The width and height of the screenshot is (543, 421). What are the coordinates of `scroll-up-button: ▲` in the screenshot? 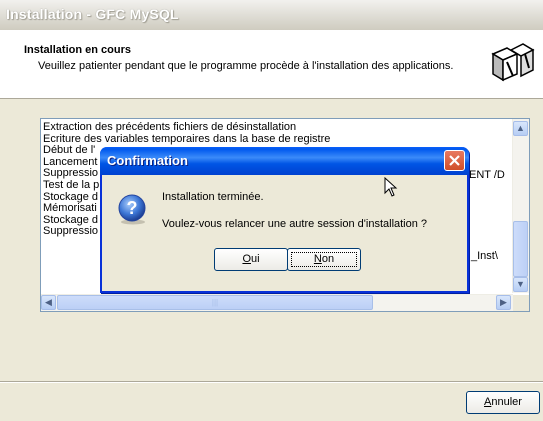 It's located at (520, 128).